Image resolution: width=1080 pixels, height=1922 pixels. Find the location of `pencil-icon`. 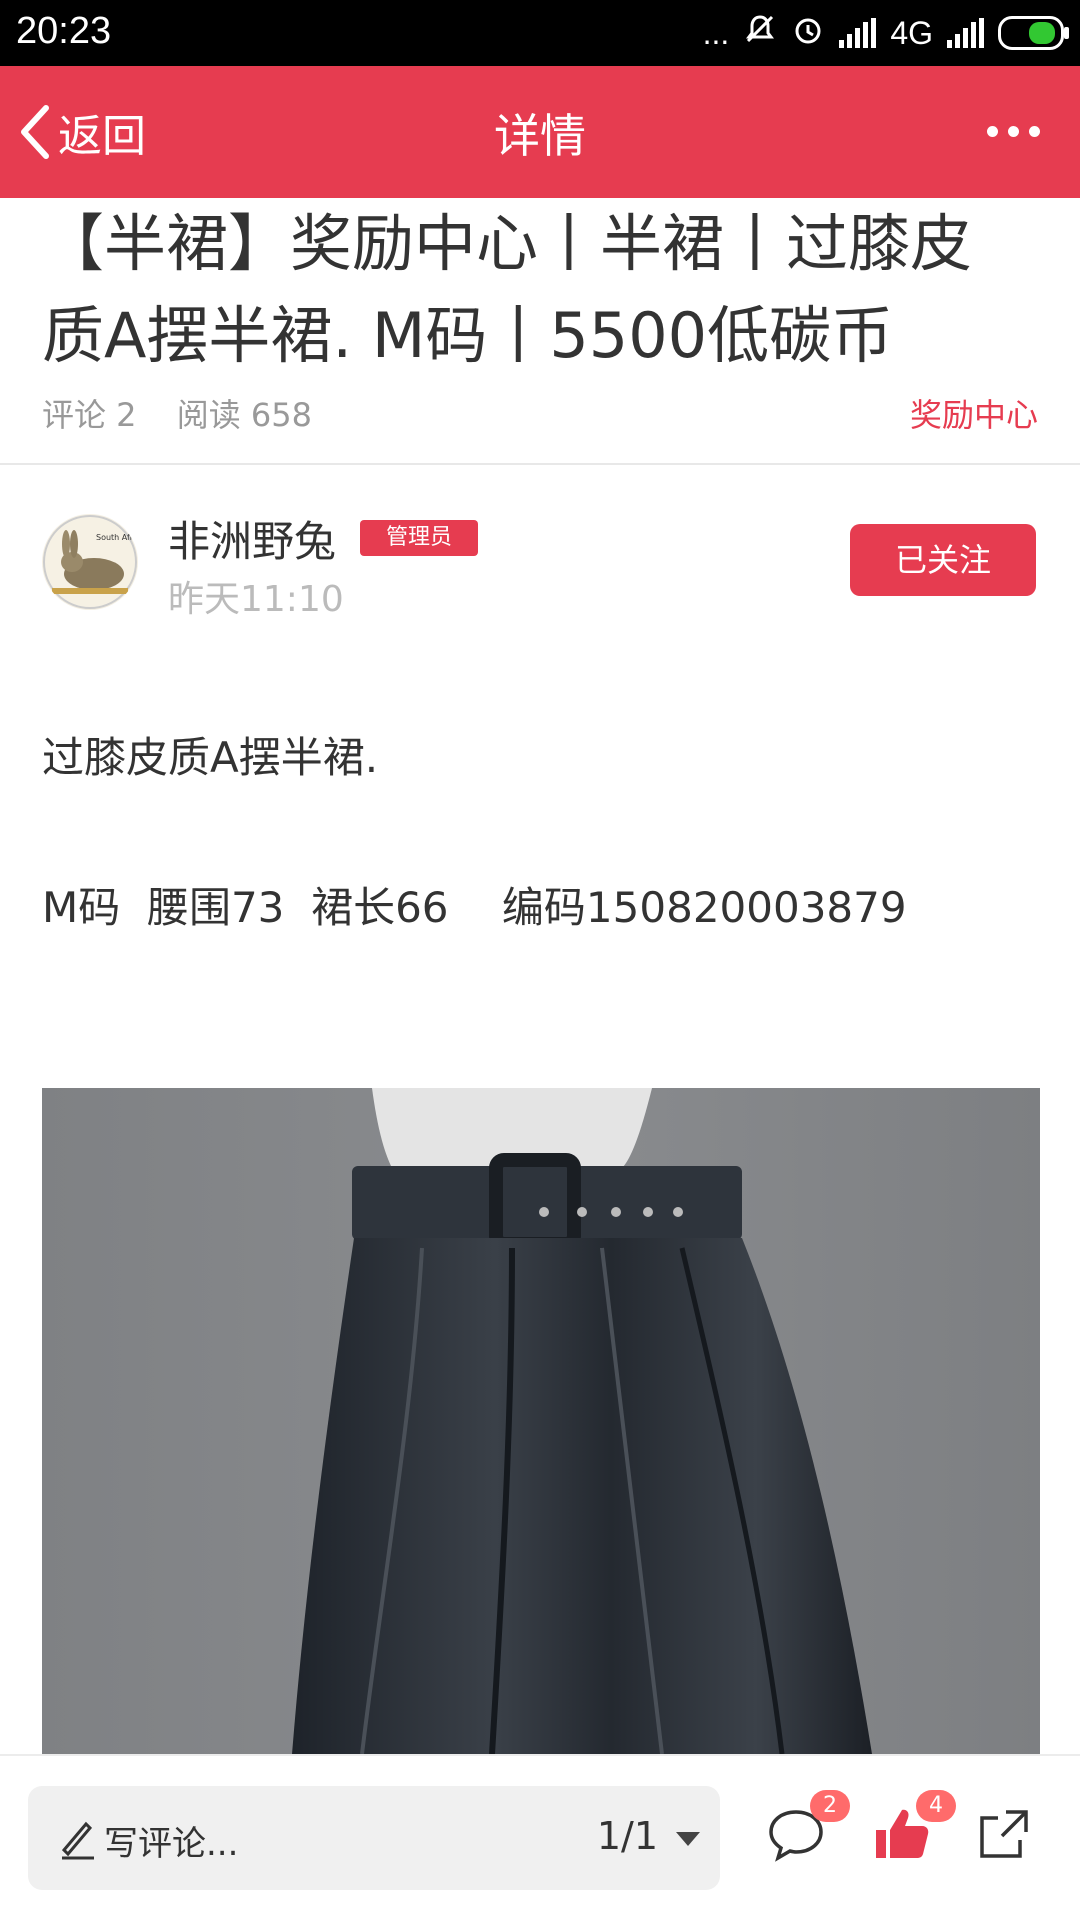

pencil-icon is located at coordinates (77, 1840).